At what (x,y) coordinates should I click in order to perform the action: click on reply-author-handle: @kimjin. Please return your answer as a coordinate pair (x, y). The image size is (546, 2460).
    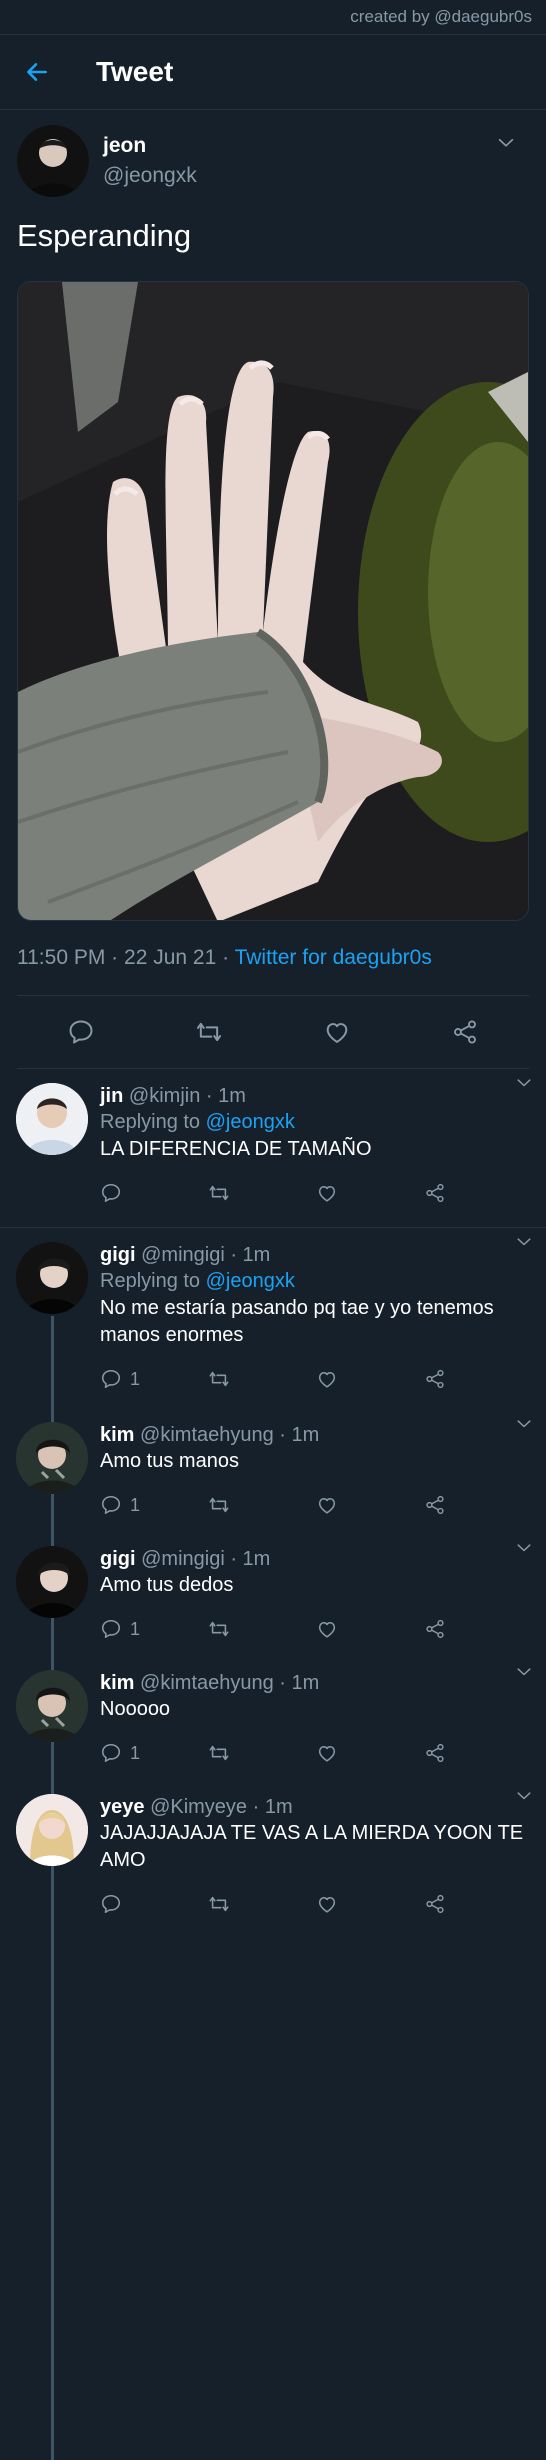
    Looking at the image, I should click on (164, 1096).